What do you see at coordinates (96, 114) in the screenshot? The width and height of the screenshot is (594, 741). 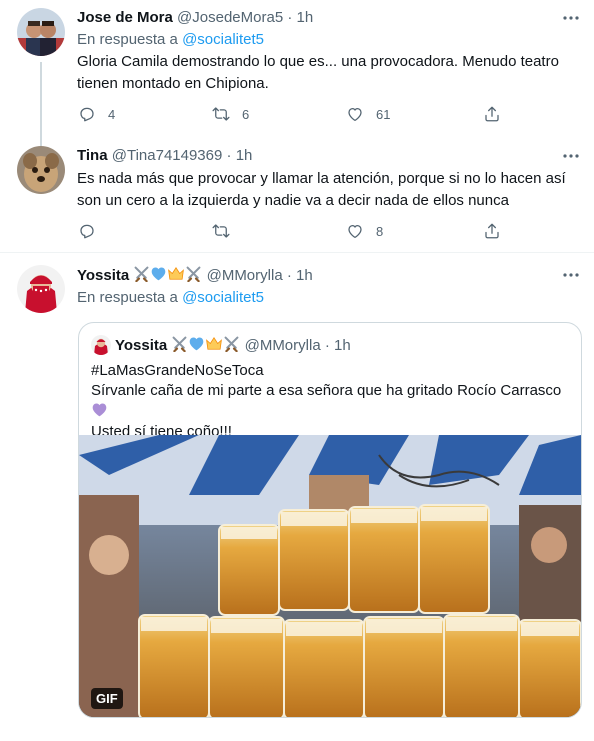 I see `reply-button: 4` at bounding box center [96, 114].